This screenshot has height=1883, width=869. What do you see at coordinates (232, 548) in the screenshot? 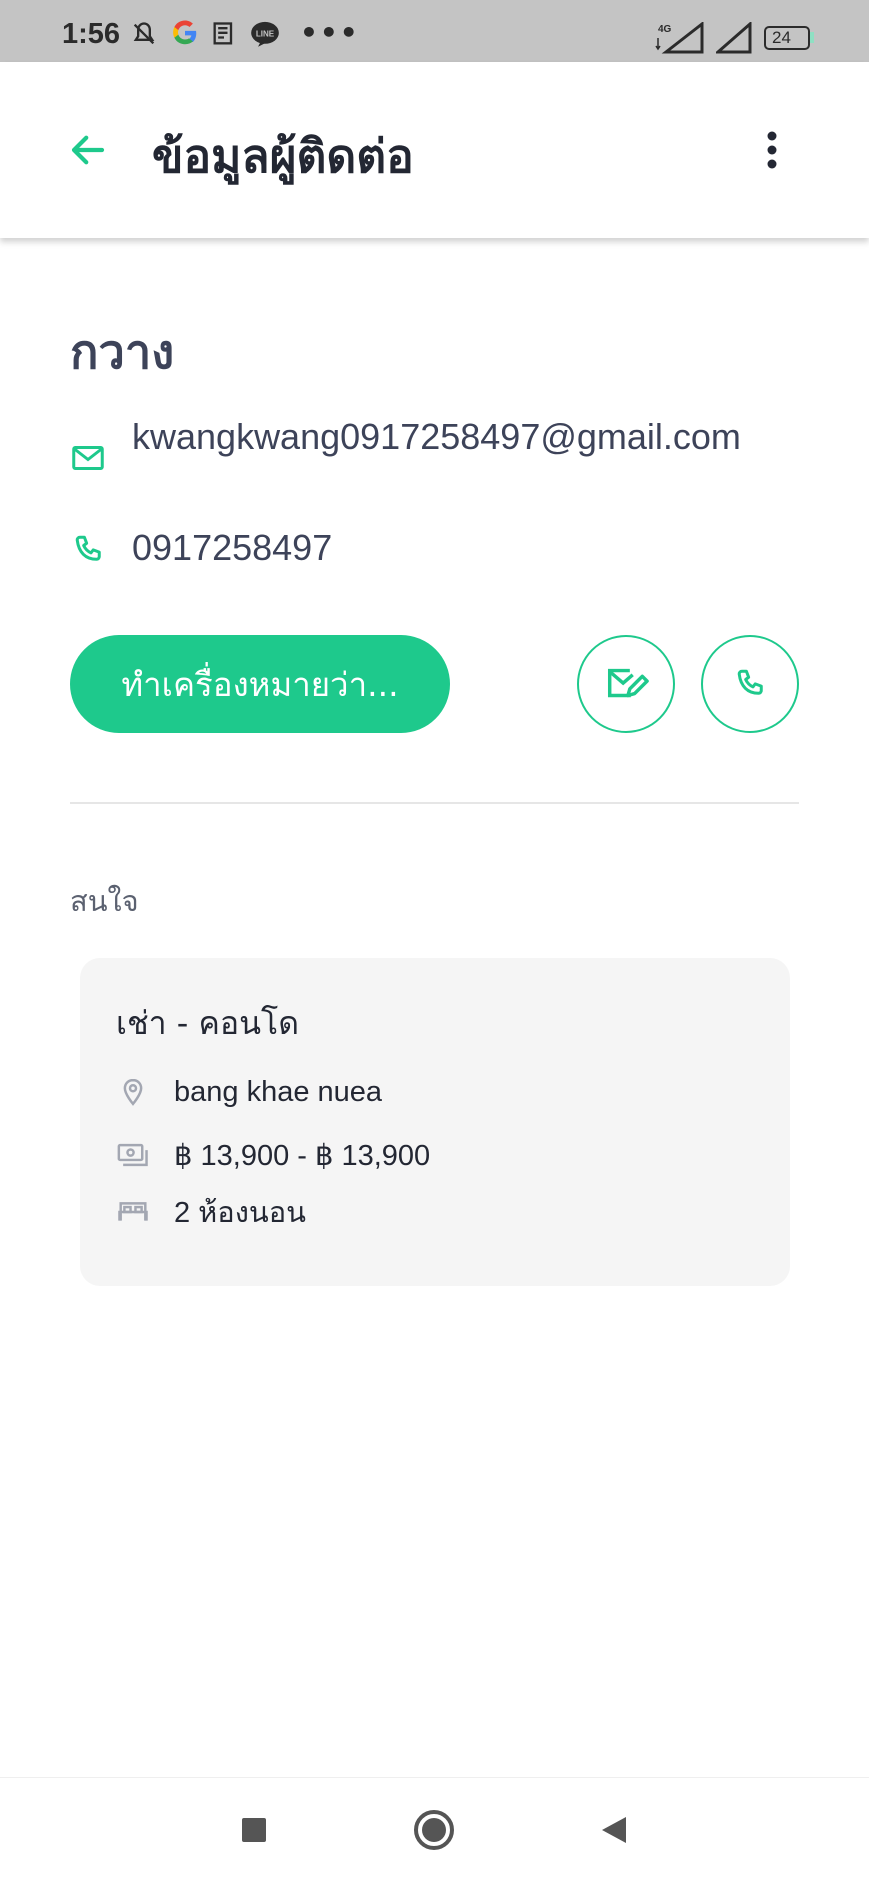
I see `contact-phone: 0917258497` at bounding box center [232, 548].